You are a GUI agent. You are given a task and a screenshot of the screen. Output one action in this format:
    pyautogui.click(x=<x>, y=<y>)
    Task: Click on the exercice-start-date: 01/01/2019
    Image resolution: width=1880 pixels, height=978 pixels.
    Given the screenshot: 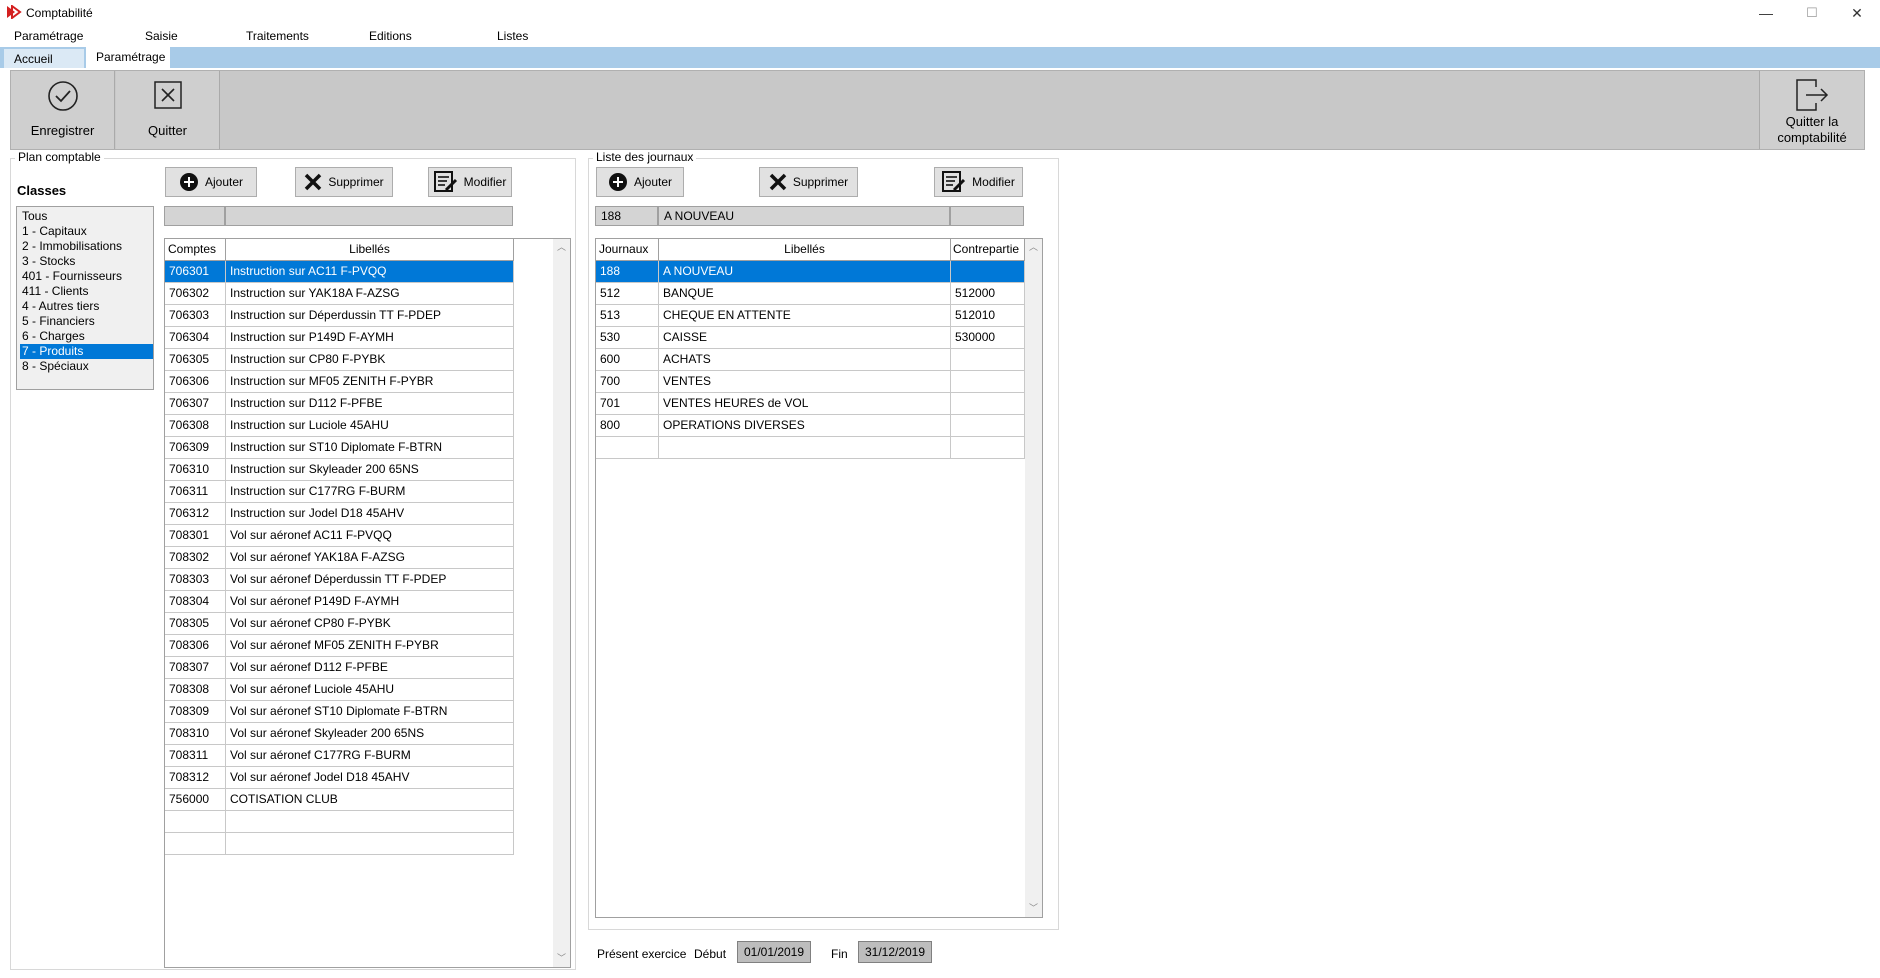 What is the action you would take?
    pyautogui.click(x=774, y=952)
    